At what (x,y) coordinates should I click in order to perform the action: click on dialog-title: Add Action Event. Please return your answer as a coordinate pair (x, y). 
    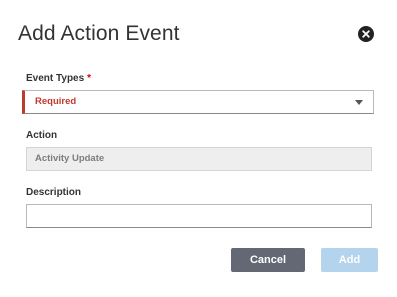
    Looking at the image, I should click on (99, 33).